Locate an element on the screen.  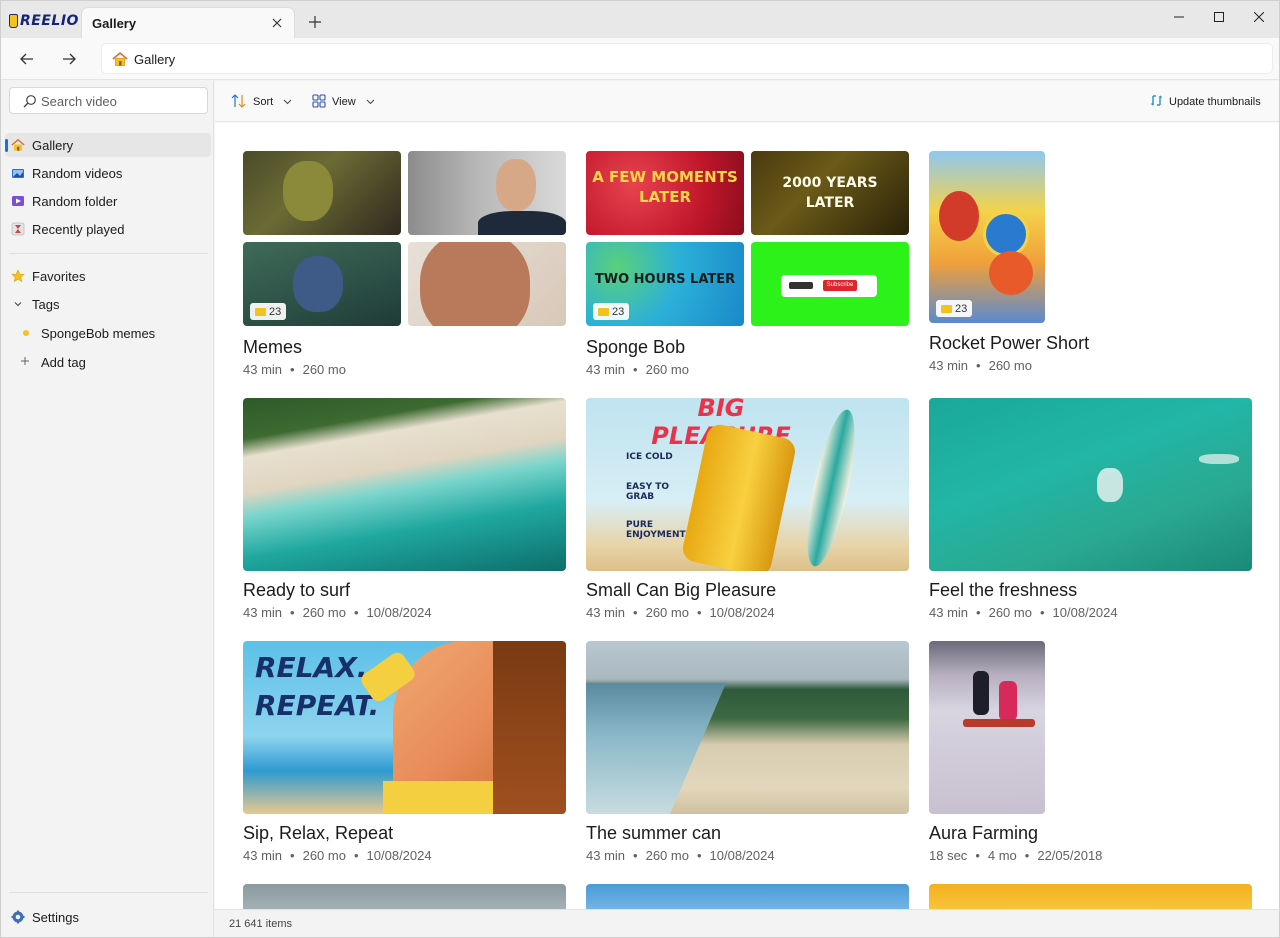
update-thumbnails-button: Update thumbnails is located at coordinates (1205, 102).